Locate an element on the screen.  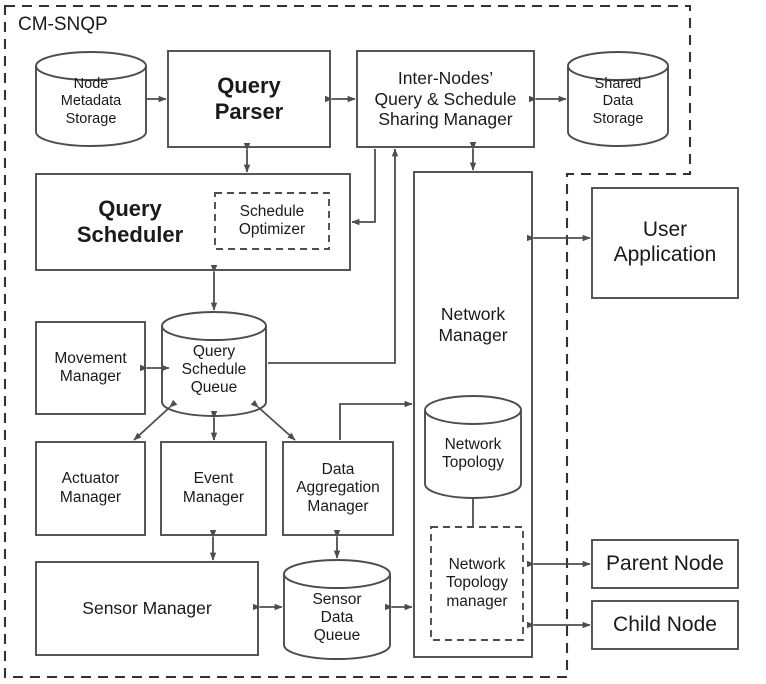
movement-manager-shape is located at coordinates (90, 368).